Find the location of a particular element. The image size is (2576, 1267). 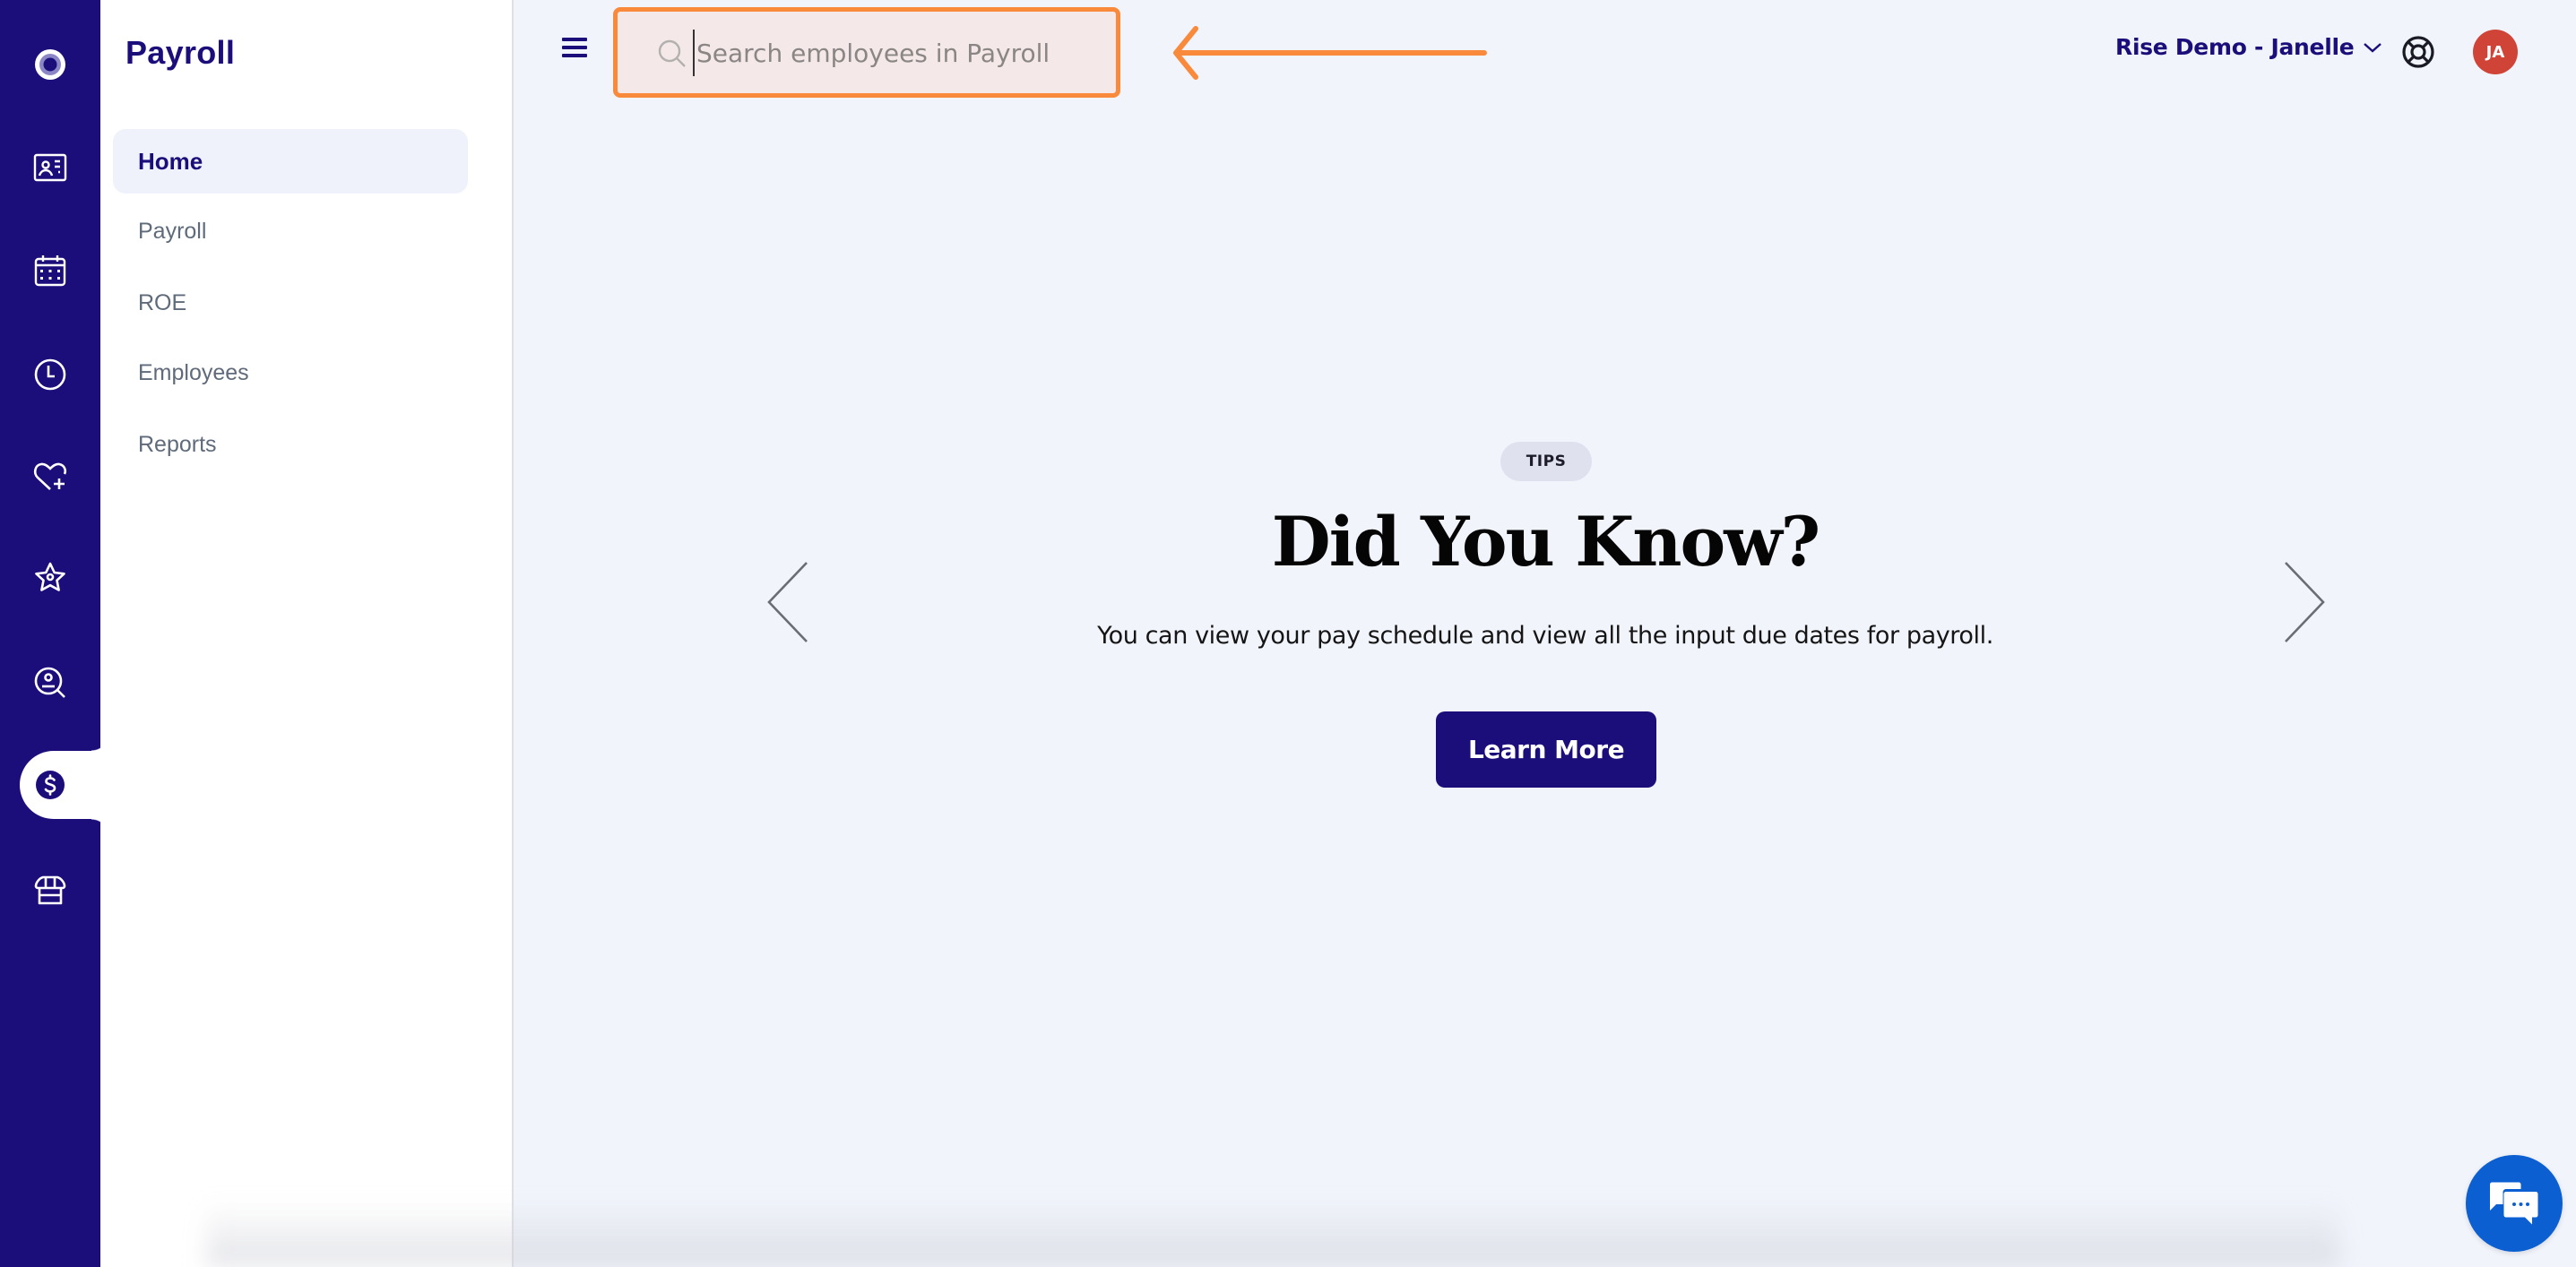

icon-rail is located at coordinates (54, 633).